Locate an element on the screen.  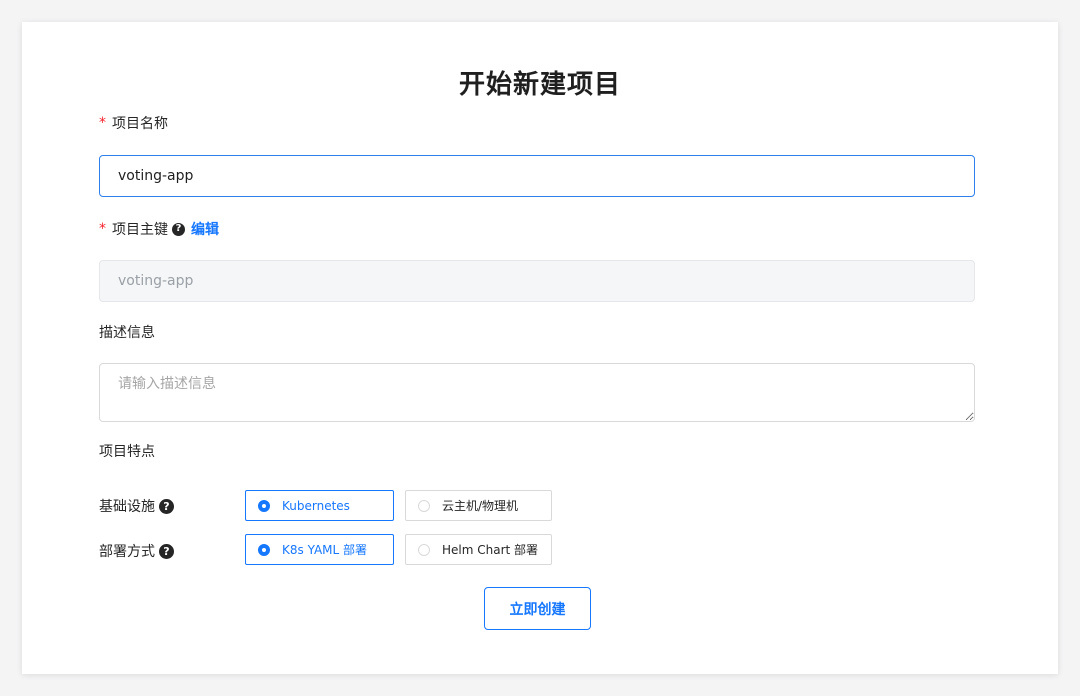
description-label-text: 描述信息 is located at coordinates (127, 333).